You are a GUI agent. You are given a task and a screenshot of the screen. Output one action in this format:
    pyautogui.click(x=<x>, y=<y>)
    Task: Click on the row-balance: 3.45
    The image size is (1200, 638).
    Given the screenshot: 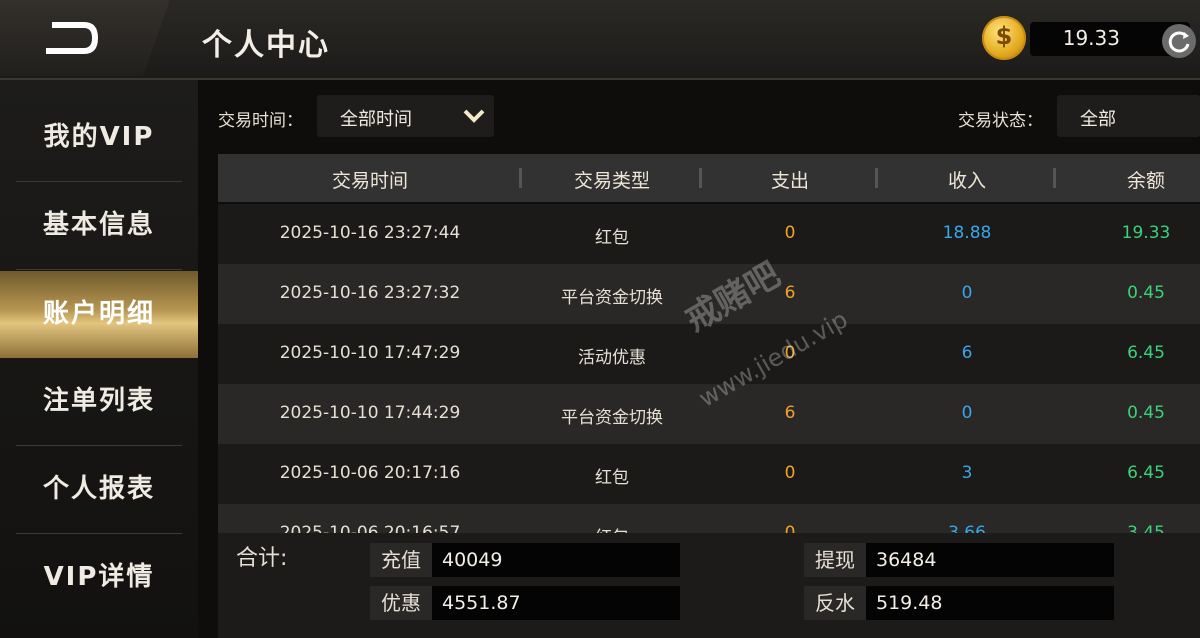 What is the action you would take?
    pyautogui.click(x=1146, y=528)
    